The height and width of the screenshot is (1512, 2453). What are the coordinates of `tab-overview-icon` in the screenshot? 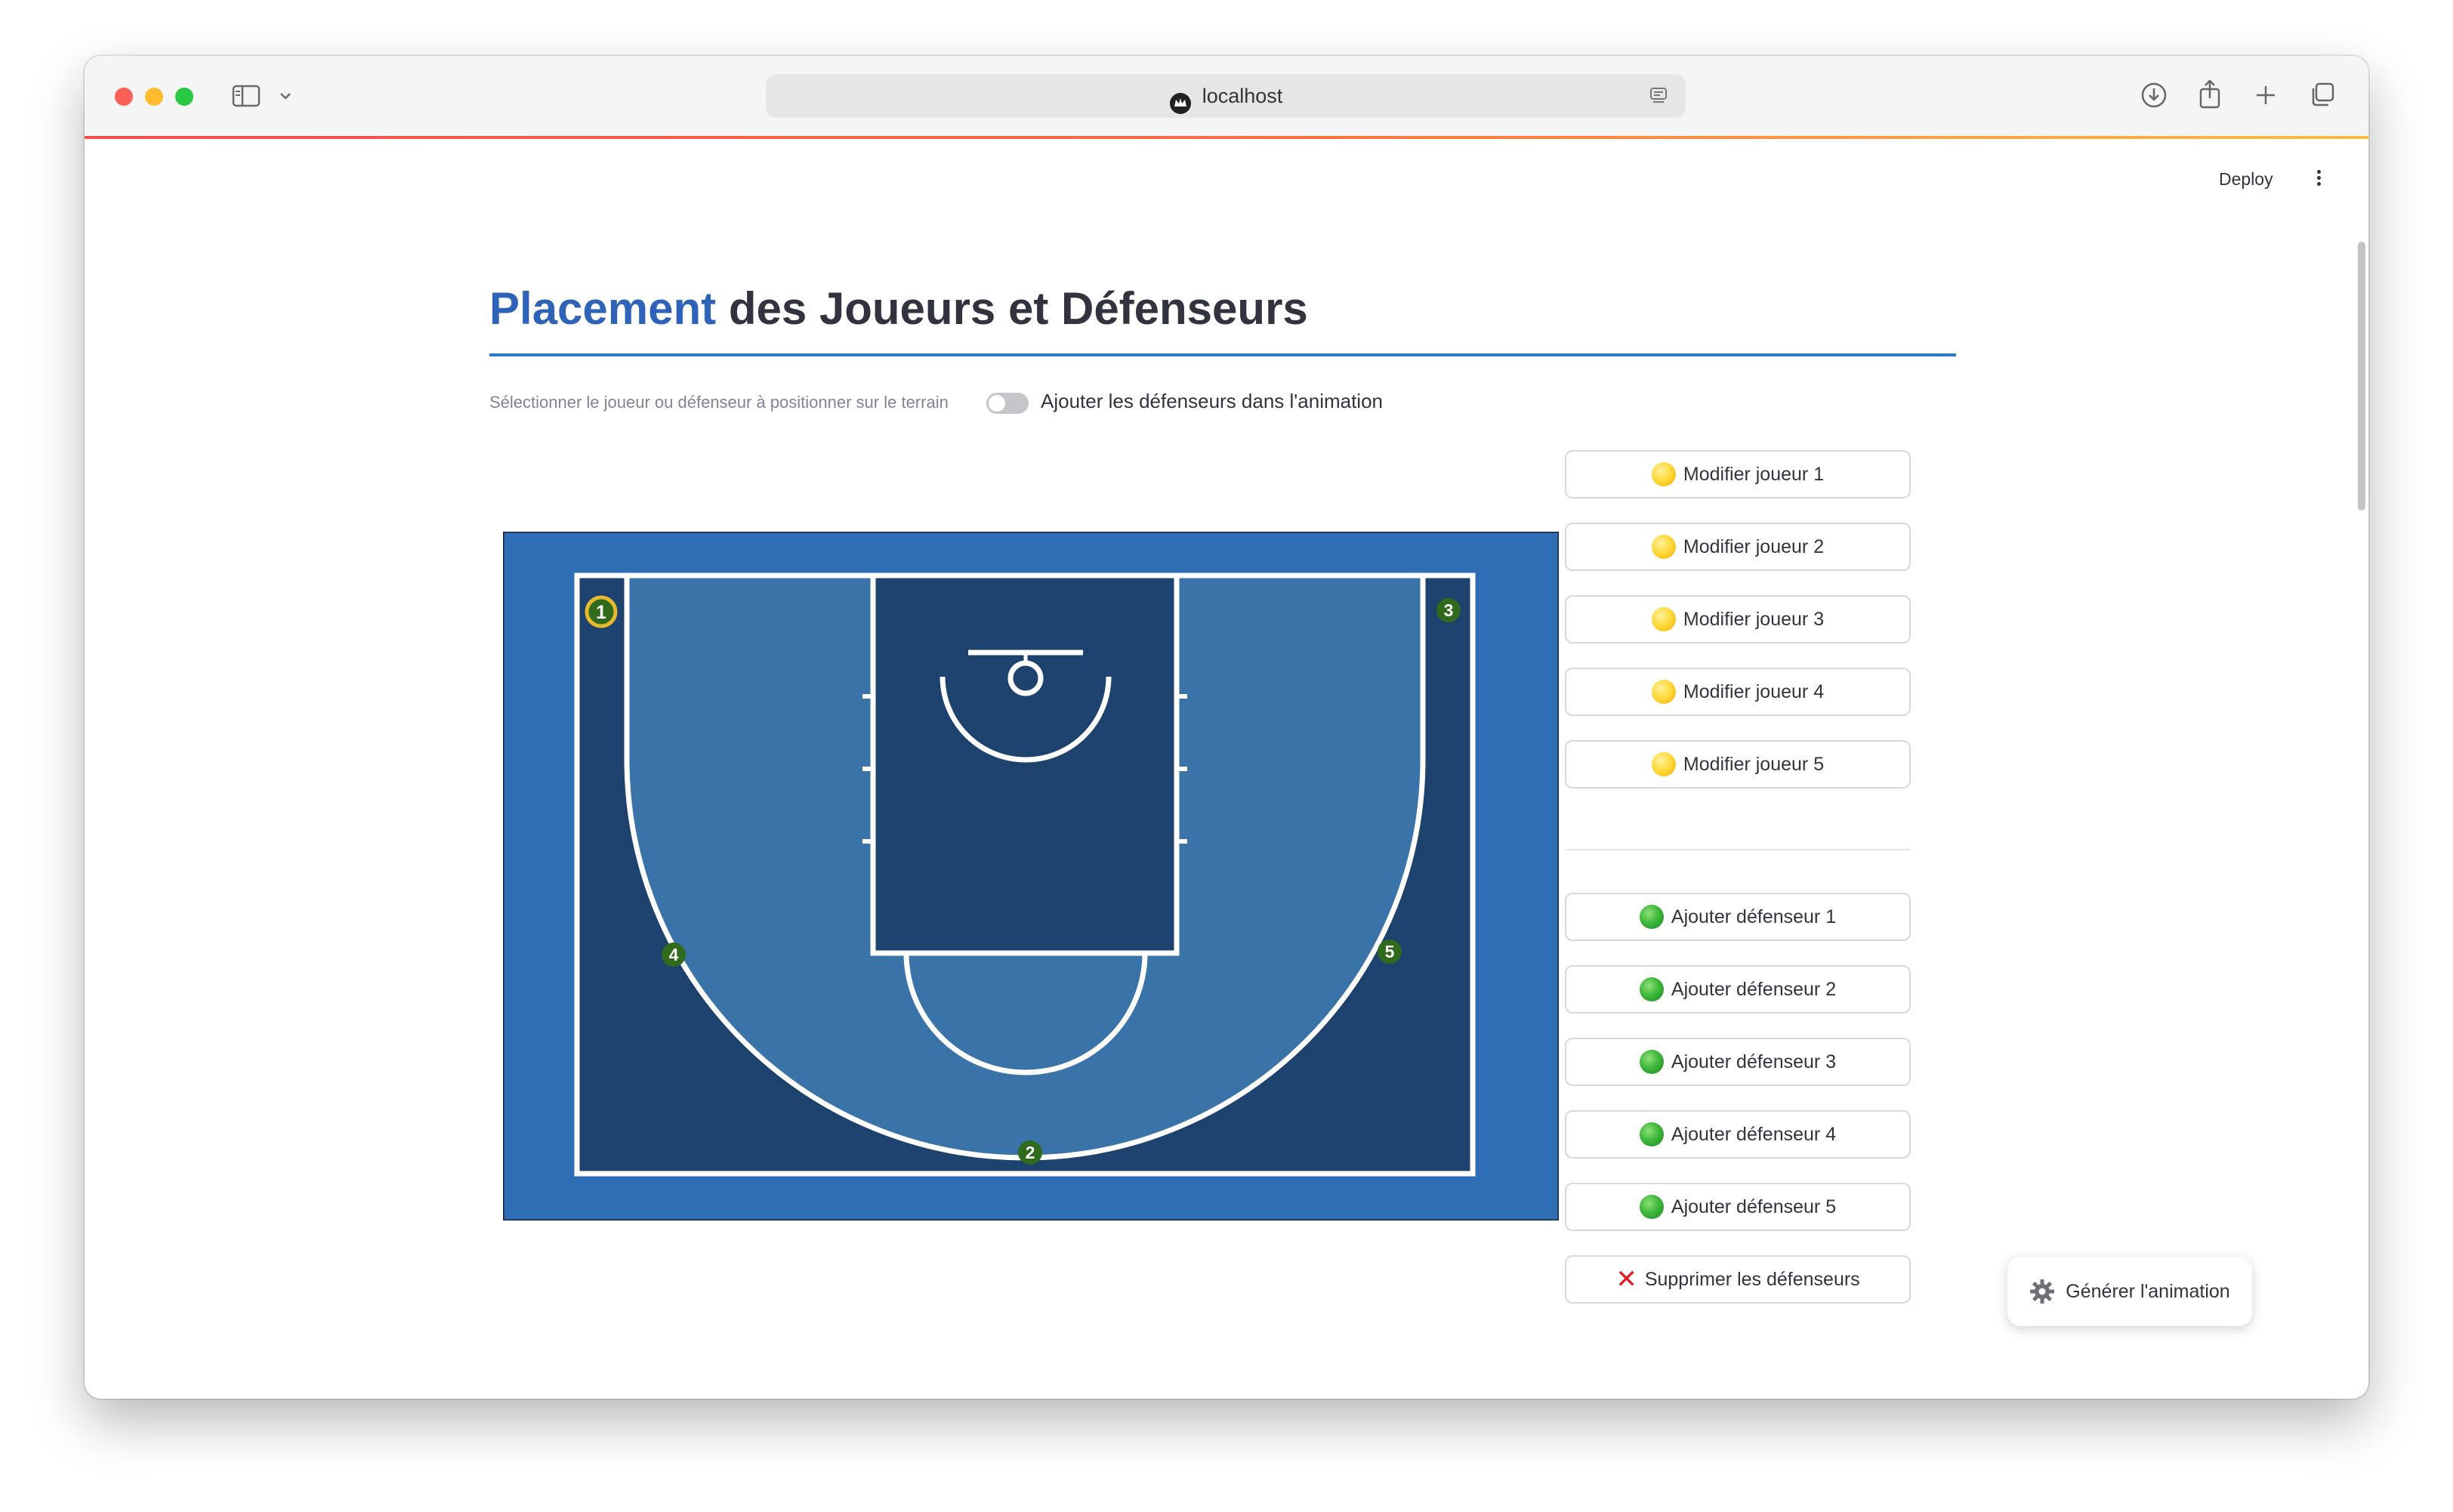 It's located at (2322, 94).